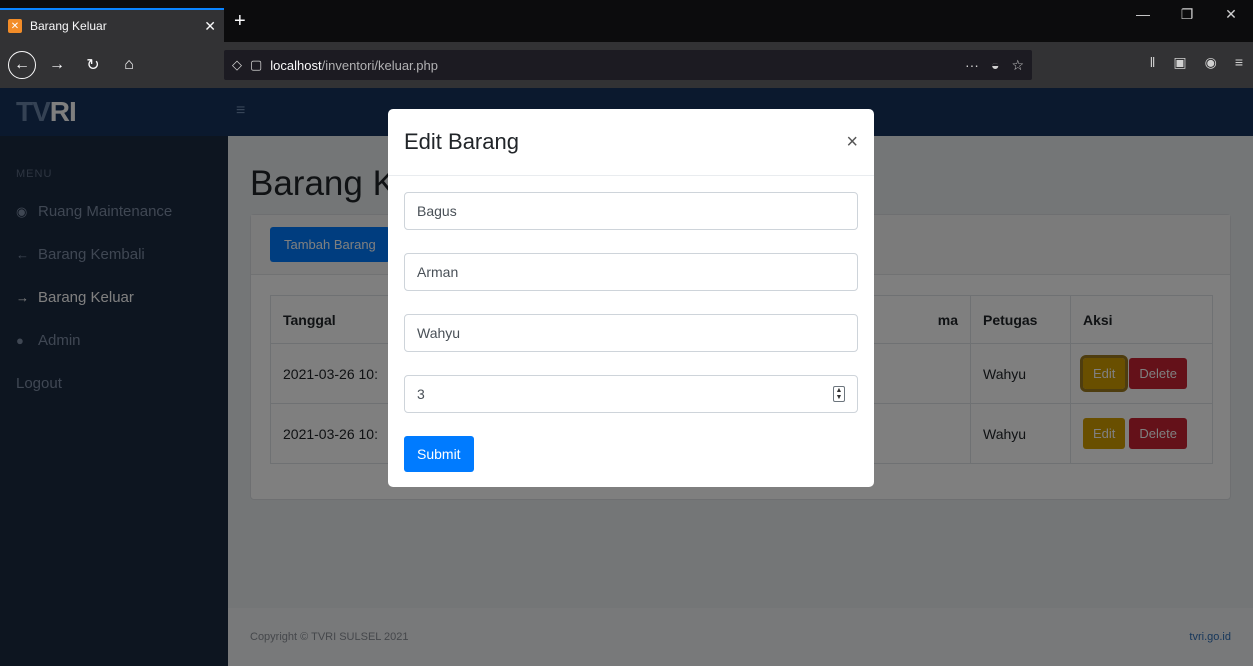 The width and height of the screenshot is (1253, 666). What do you see at coordinates (626, 21) in the screenshot?
I see `browser-tab-bar: ✕ Barang Keluar ✕ + — ❐ ✕` at bounding box center [626, 21].